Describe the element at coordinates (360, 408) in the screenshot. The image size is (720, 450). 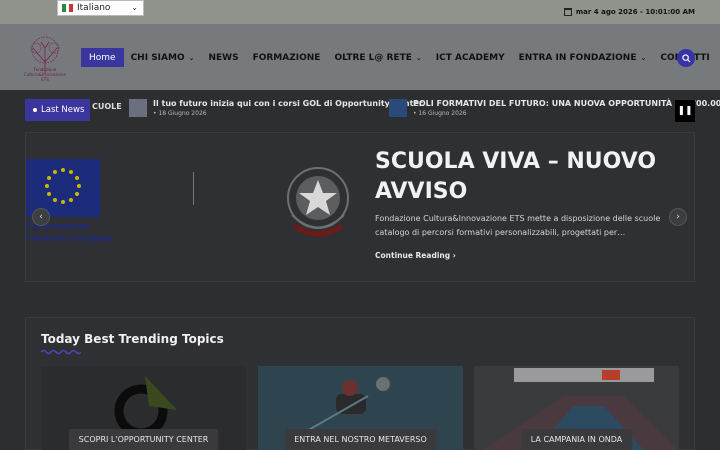
I see `trending-card: ENTRA NEL NOSTRO METAVERSO` at that location.